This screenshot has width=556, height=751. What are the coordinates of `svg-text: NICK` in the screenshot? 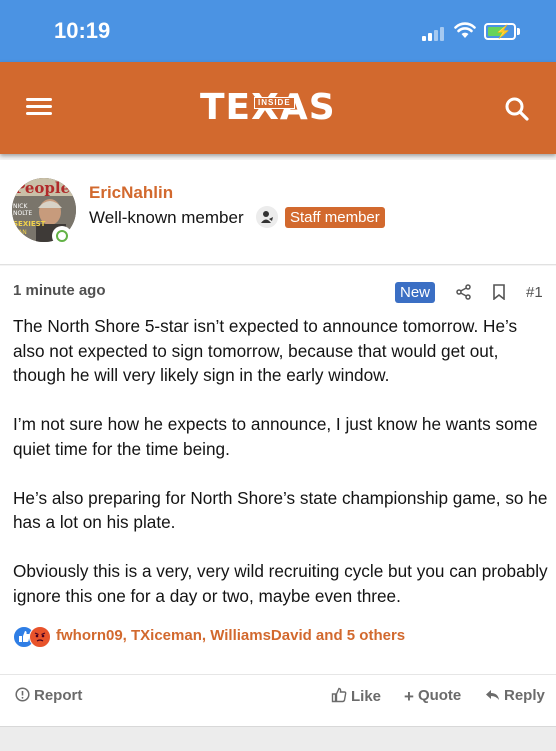 It's located at (20, 206).